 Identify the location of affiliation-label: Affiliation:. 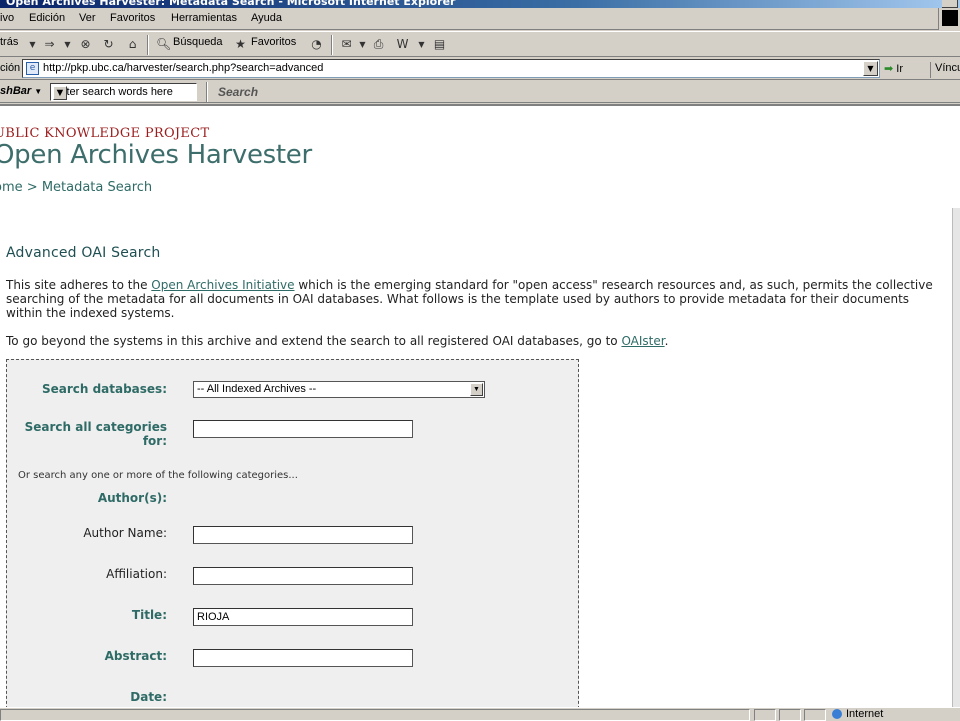
(136, 574).